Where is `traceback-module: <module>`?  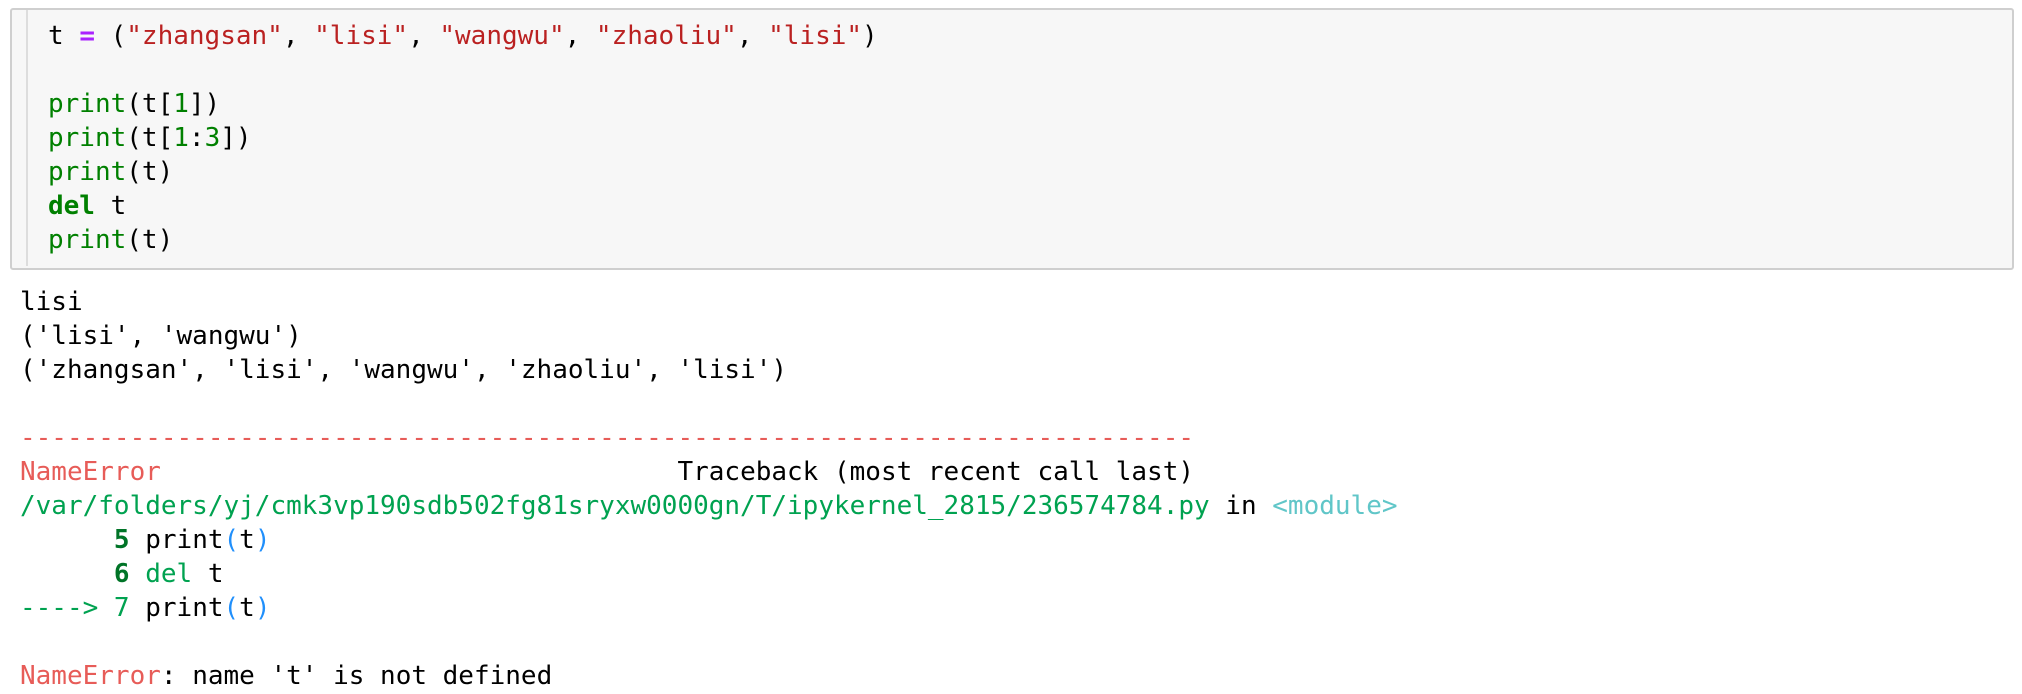
traceback-module: <module> is located at coordinates (1335, 506).